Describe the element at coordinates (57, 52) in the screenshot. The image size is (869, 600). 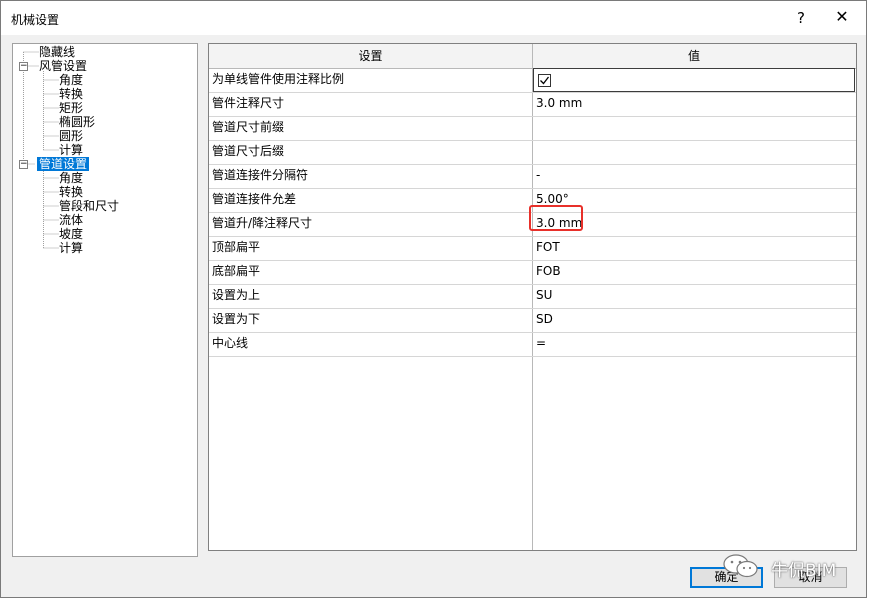
I see `tree-item-hidden-lines: 隐藏线` at that location.